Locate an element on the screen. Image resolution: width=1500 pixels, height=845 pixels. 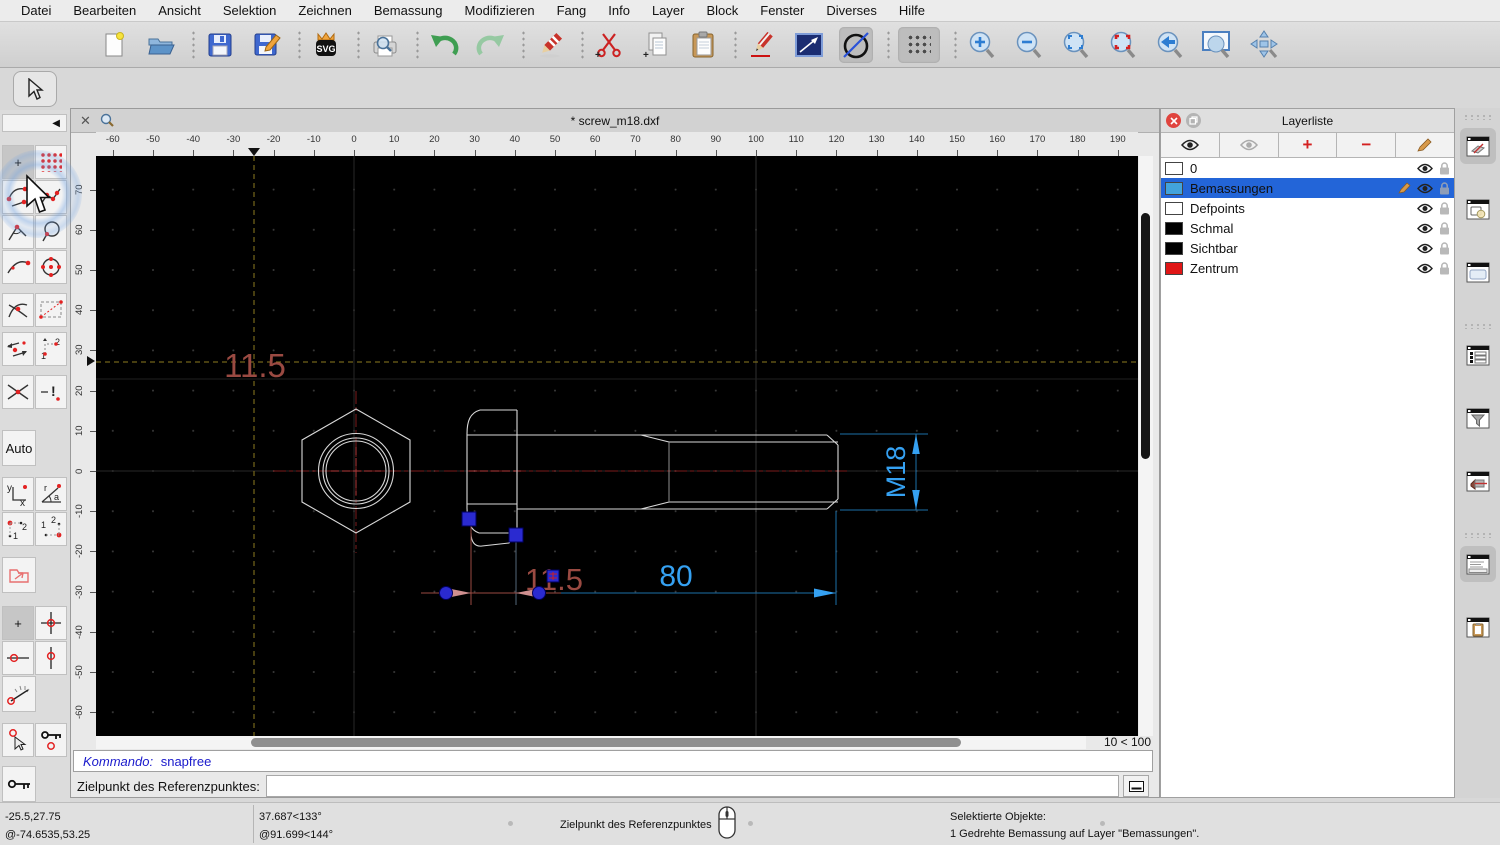
pick-relative-zero-button is located at coordinates (18, 740).